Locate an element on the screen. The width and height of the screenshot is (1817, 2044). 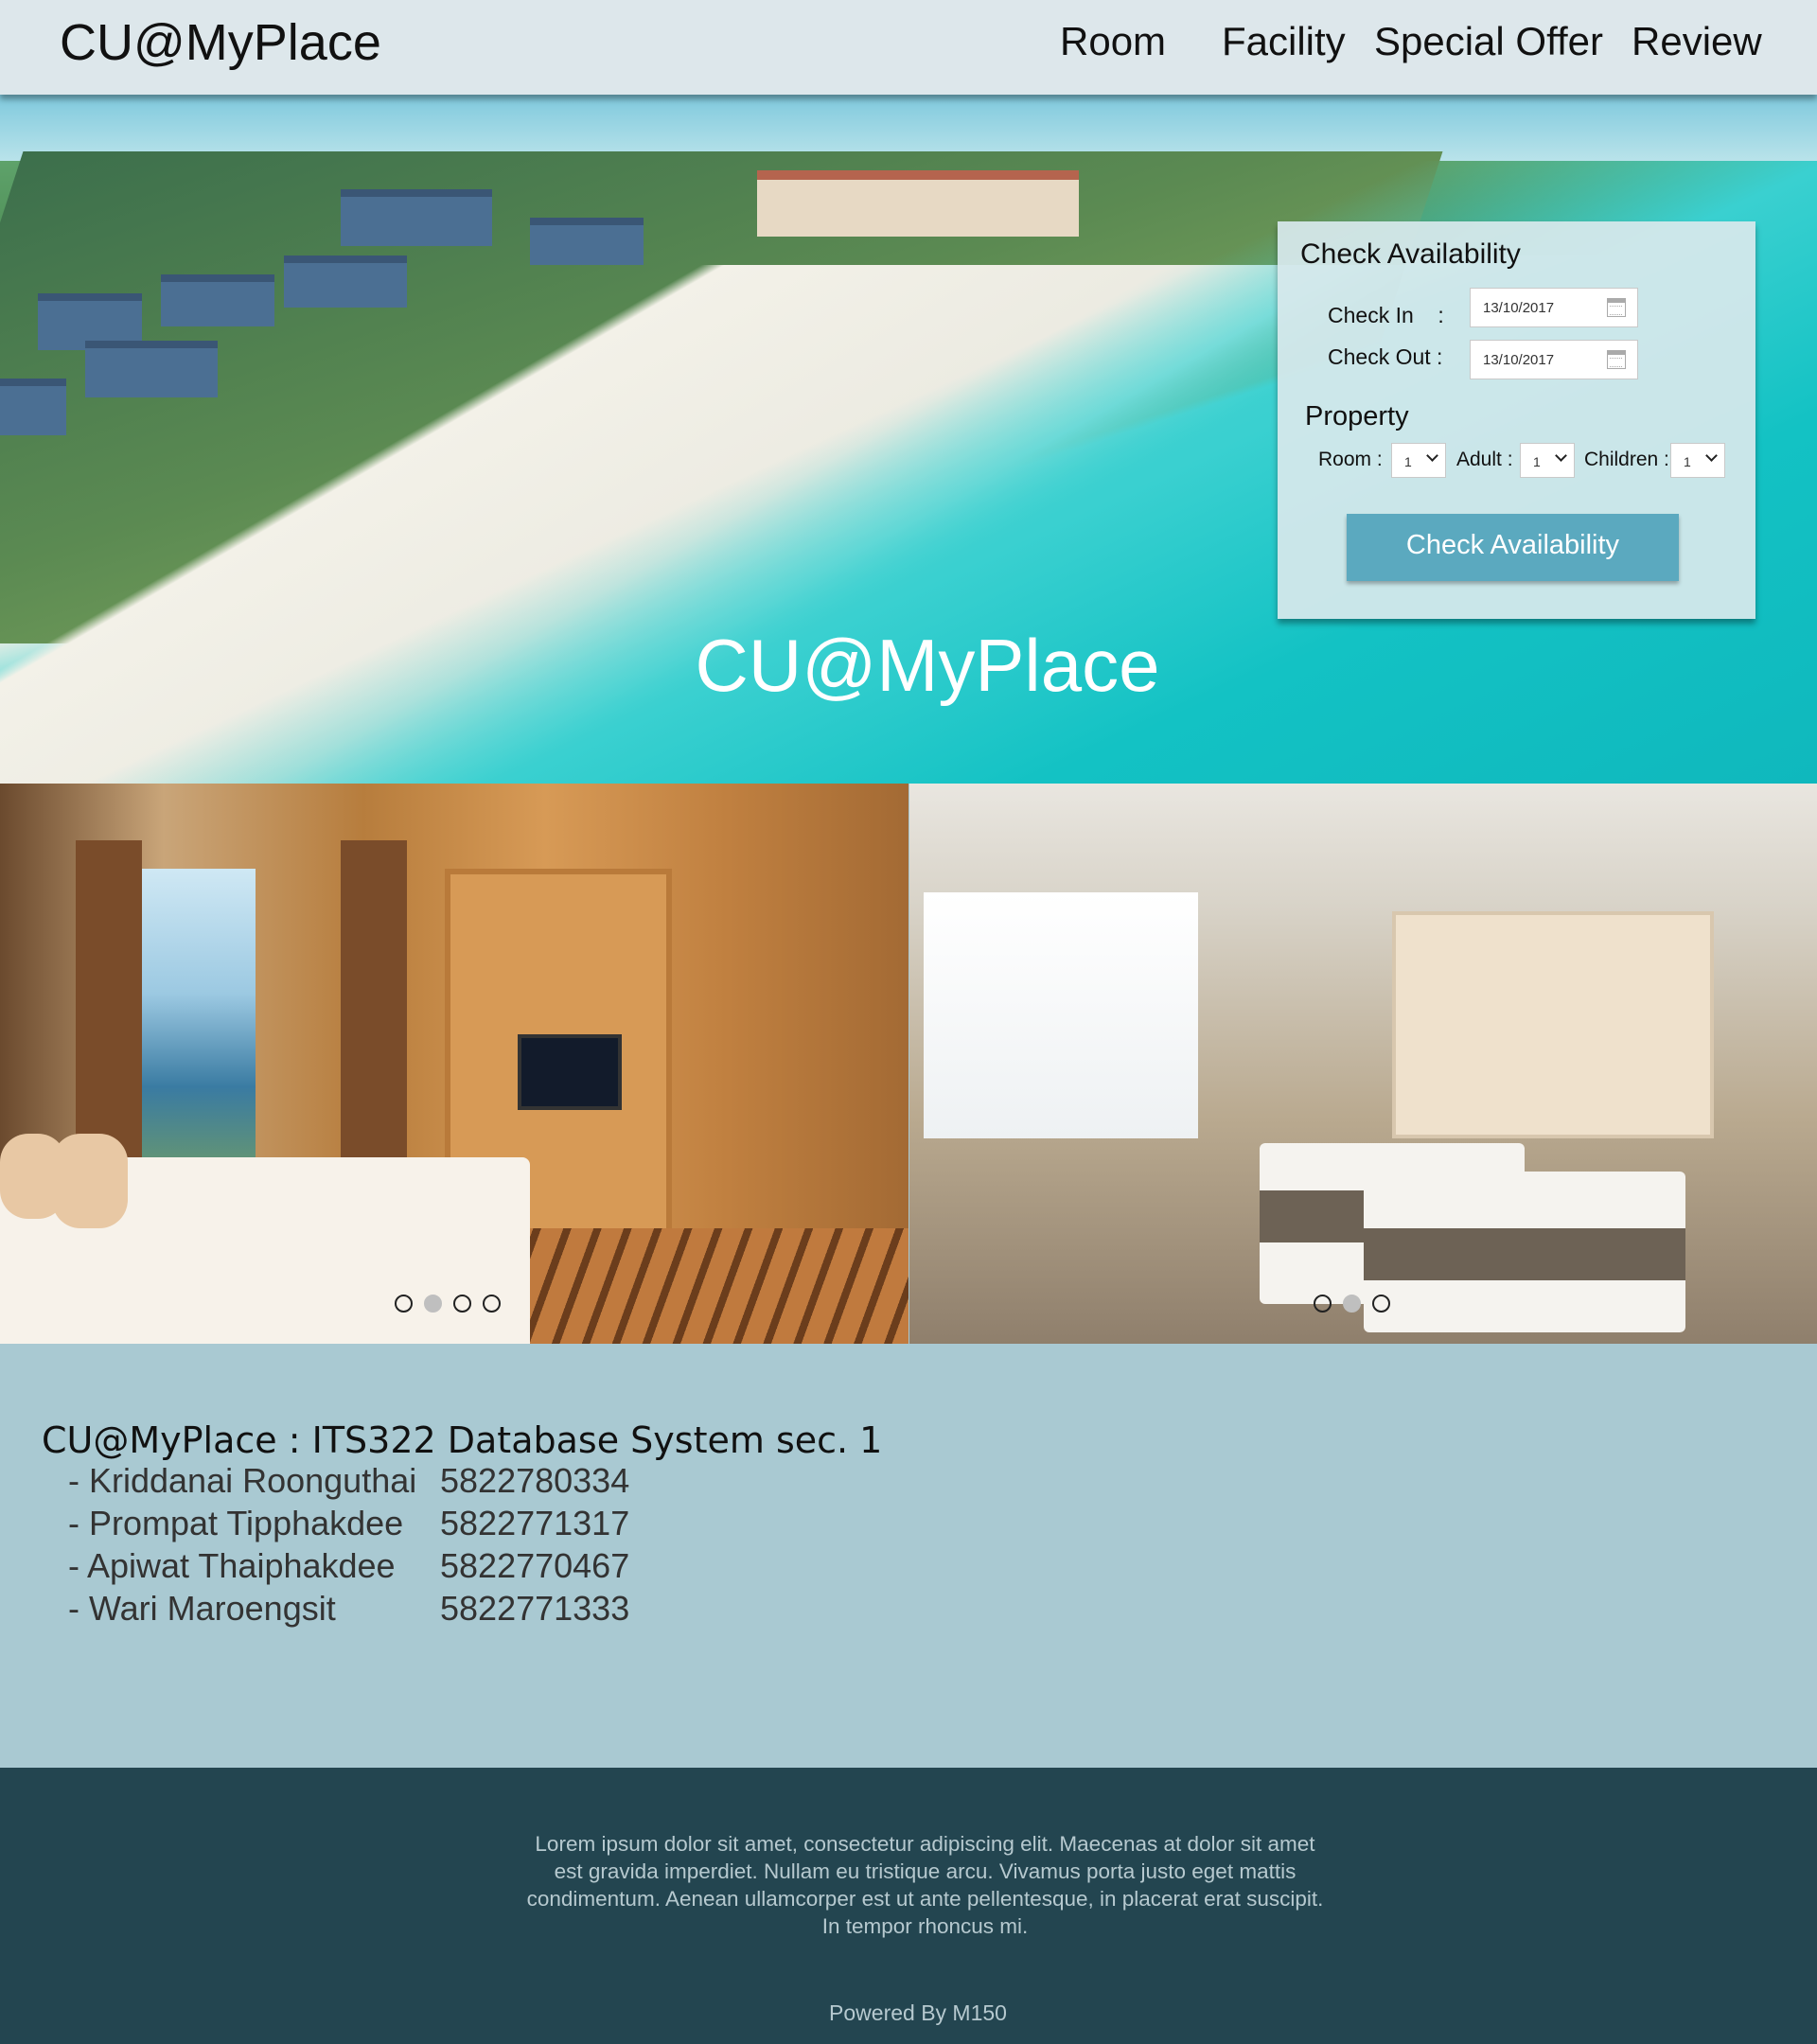
check-in-value: 13/10/2017 is located at coordinates (1519, 308).